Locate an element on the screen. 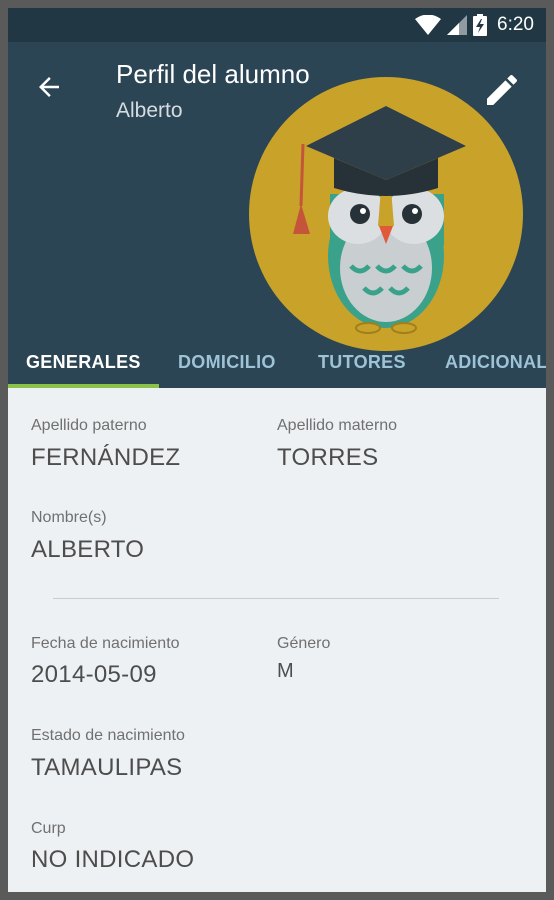 The width and height of the screenshot is (554, 900). value-apellido-materno: TORRES is located at coordinates (328, 457).